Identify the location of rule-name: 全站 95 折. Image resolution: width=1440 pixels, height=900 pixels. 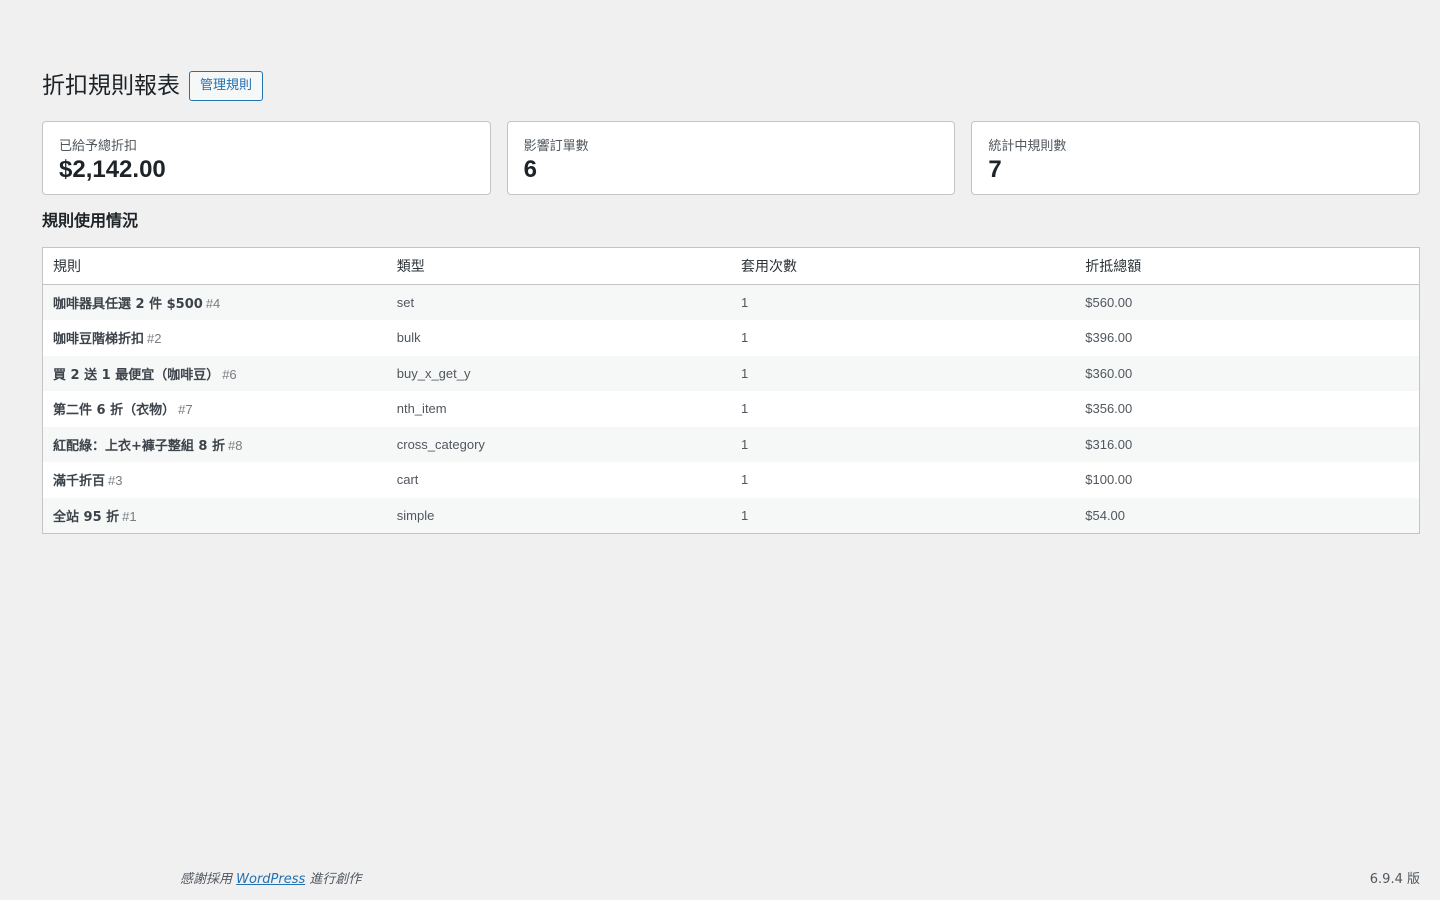
(86, 517).